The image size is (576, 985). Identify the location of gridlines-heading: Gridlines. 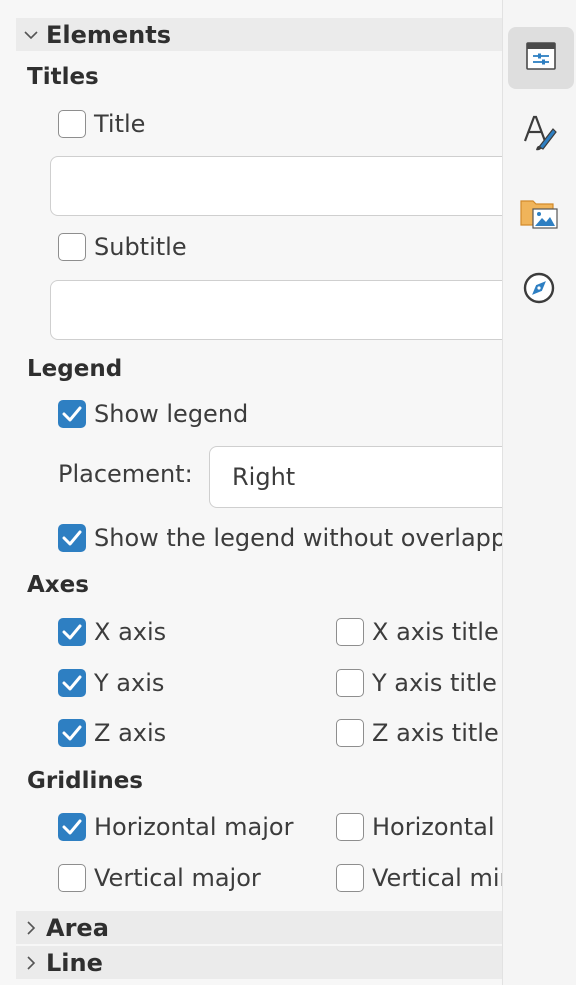
(85, 781).